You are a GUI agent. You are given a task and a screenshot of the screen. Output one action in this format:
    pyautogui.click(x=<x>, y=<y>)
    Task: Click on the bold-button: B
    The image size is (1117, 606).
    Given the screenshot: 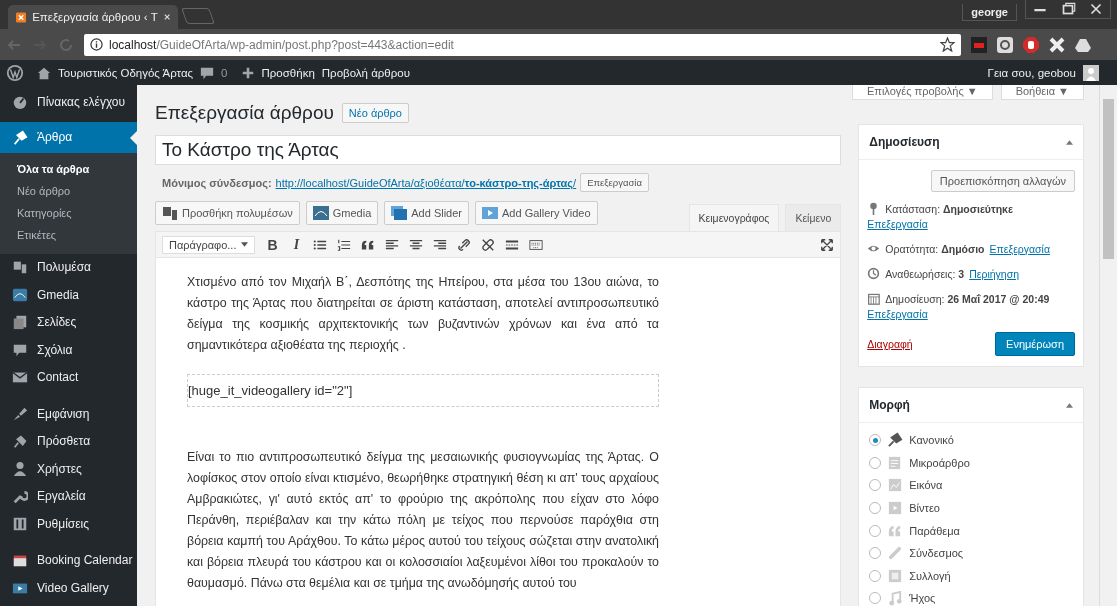 What is the action you would take?
    pyautogui.click(x=272, y=244)
    